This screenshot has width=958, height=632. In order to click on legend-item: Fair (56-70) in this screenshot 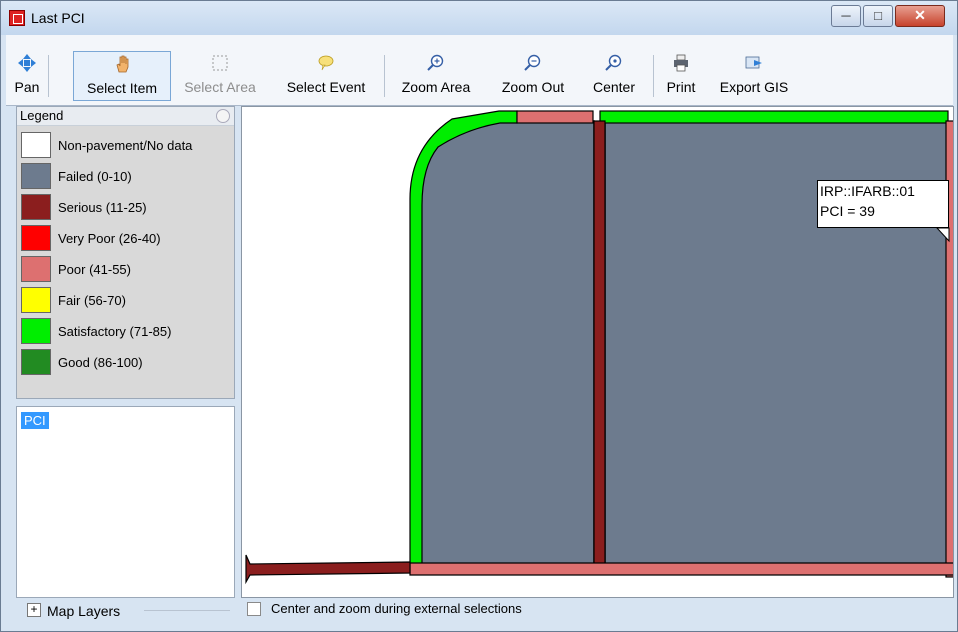, I will do `click(125, 298)`.